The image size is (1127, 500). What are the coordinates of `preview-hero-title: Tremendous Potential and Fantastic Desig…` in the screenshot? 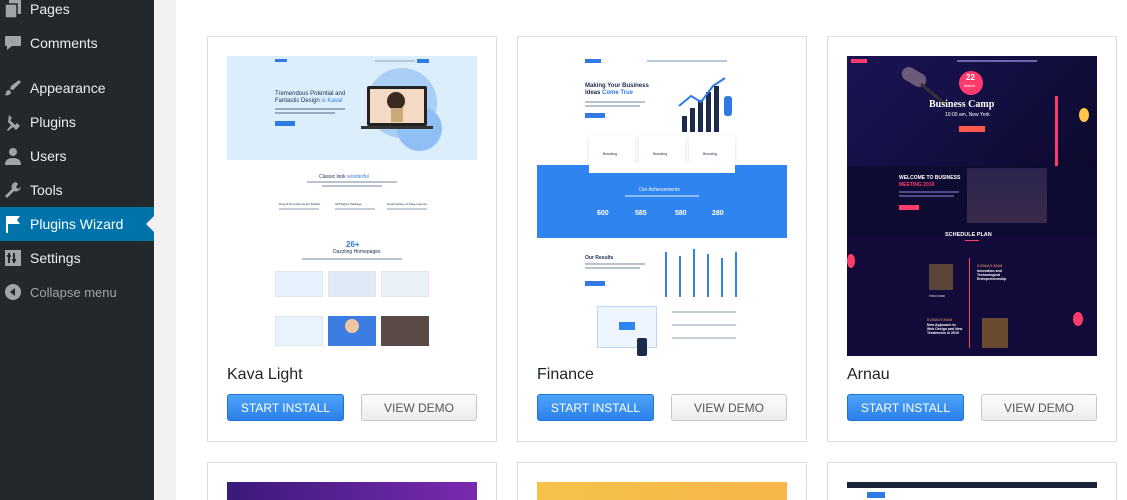 It's located at (310, 97).